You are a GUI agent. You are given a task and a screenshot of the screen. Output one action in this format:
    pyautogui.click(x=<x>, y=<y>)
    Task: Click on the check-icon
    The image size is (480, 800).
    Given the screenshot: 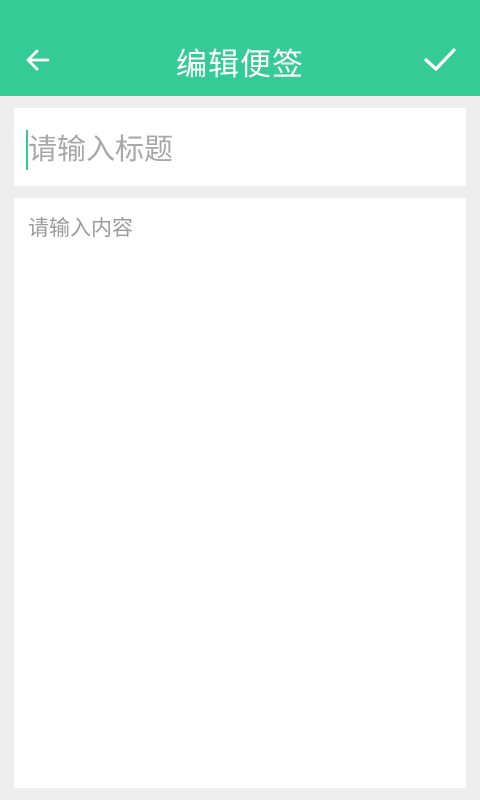 What is the action you would take?
    pyautogui.click(x=440, y=59)
    